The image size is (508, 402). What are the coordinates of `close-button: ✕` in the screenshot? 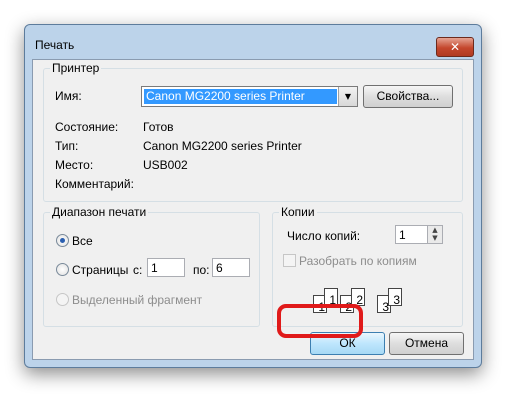 It's located at (455, 47).